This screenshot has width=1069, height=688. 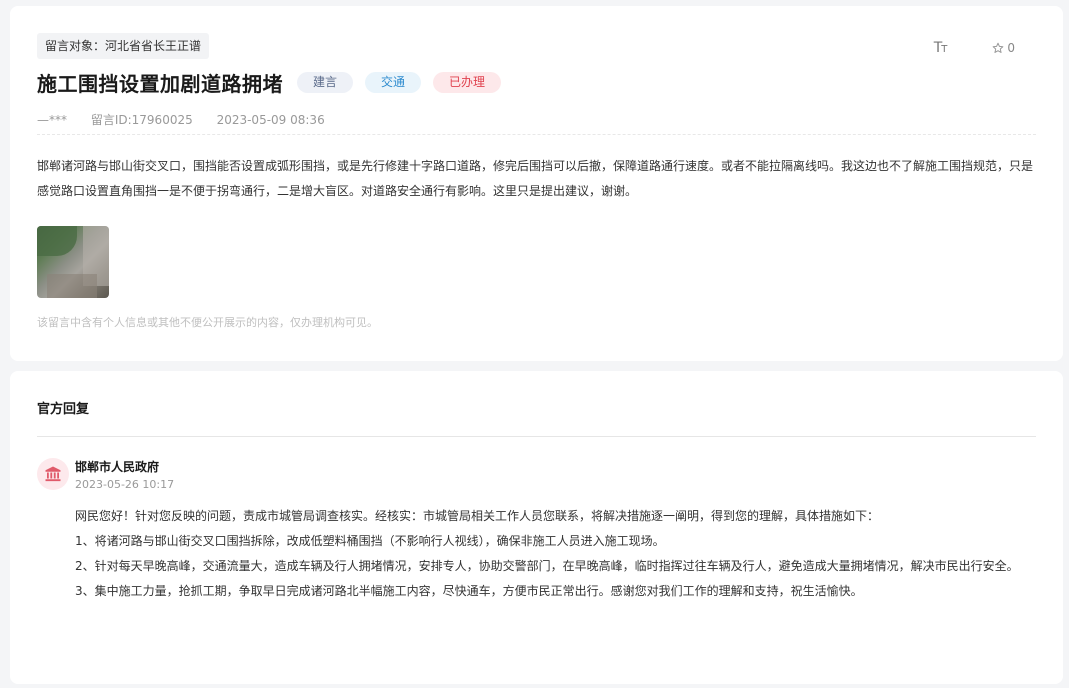 I want to click on org-avatar, so click(x=53, y=474).